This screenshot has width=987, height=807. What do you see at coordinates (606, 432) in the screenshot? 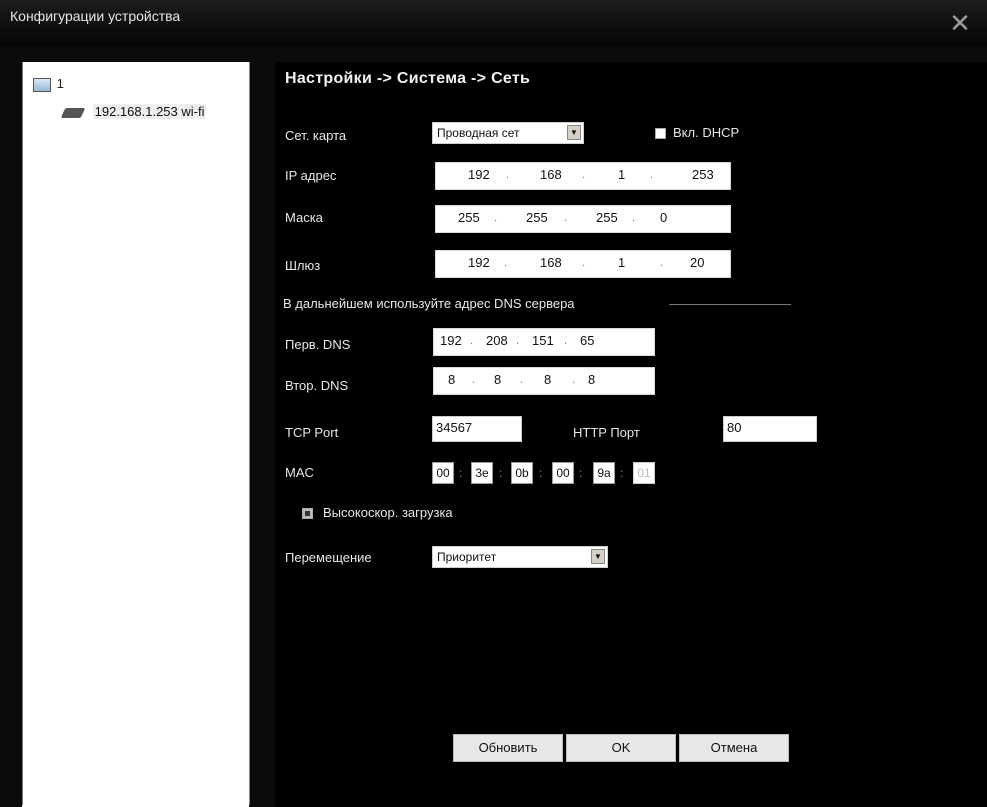
I see `http-port-label: HTTP Порт` at bounding box center [606, 432].